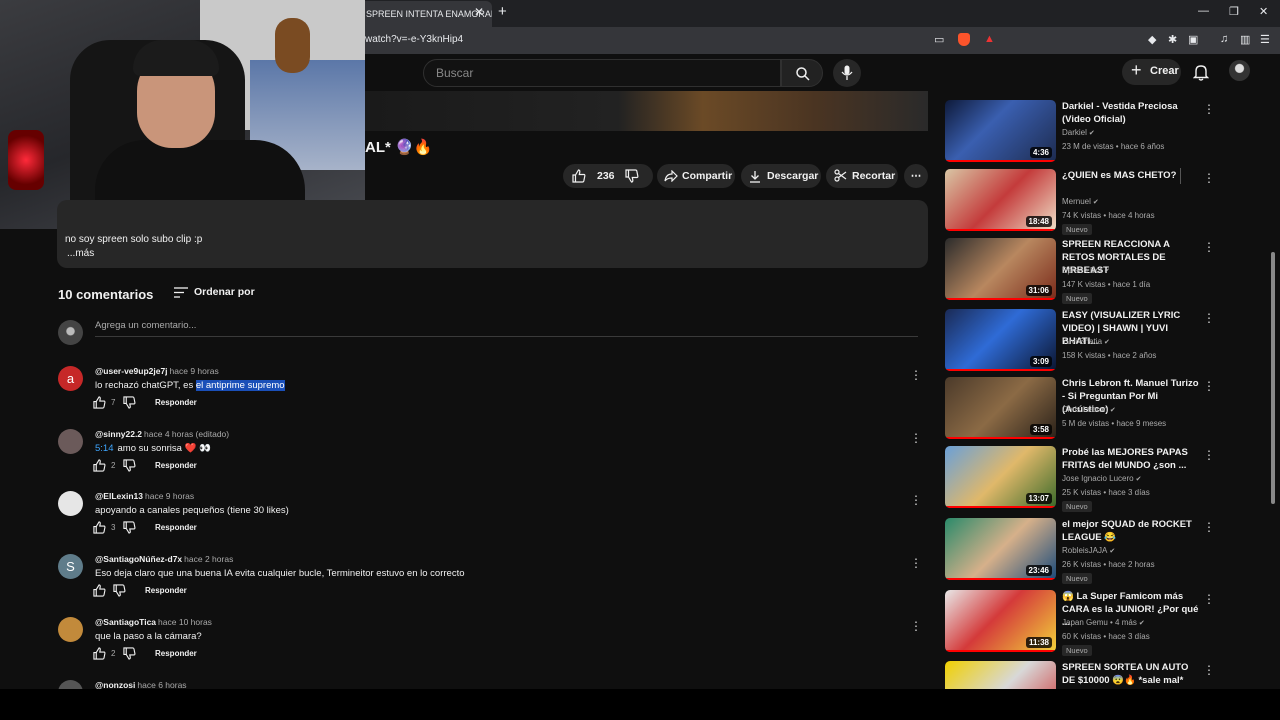 The height and width of the screenshot is (720, 1280). What do you see at coordinates (1245, 39) in the screenshot?
I see `sidebar-icon: ▥` at bounding box center [1245, 39].